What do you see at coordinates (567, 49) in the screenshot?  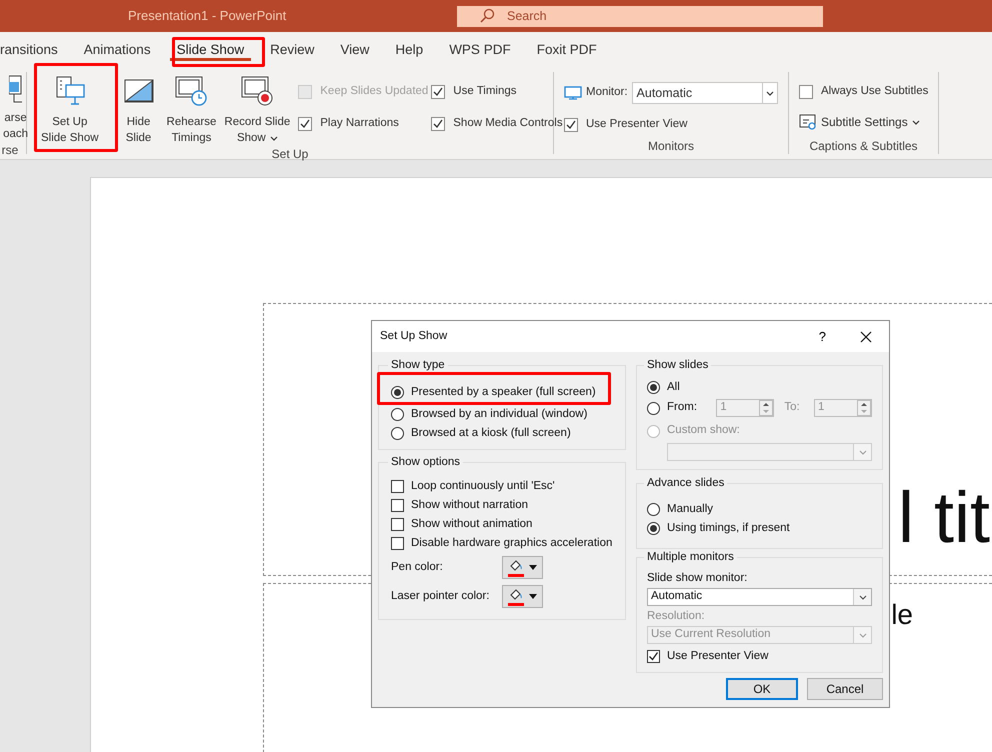 I see `ribbon-tab: Foxit PDF` at bounding box center [567, 49].